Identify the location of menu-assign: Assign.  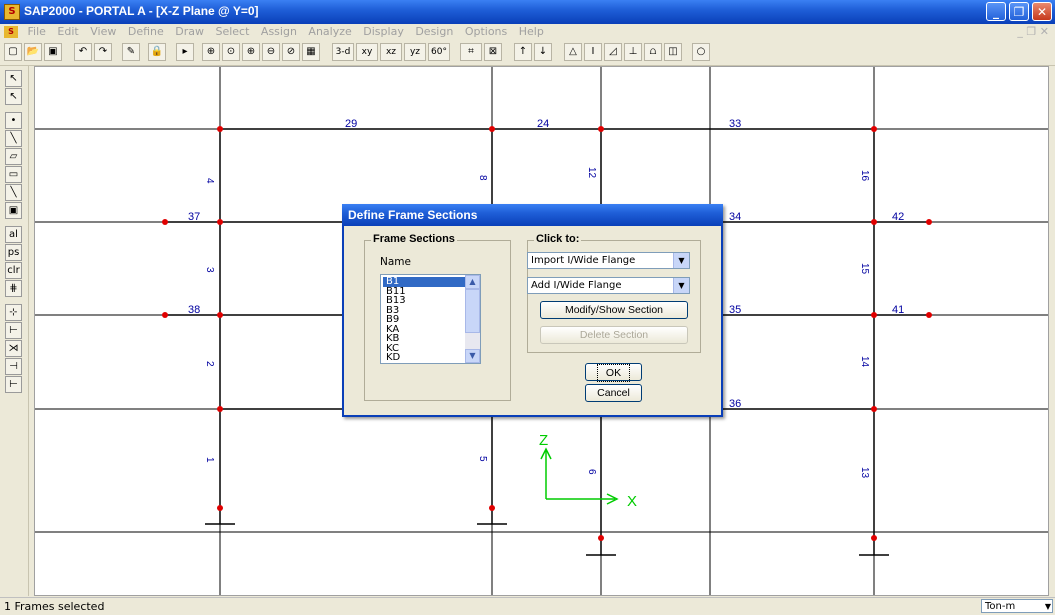
(279, 31).